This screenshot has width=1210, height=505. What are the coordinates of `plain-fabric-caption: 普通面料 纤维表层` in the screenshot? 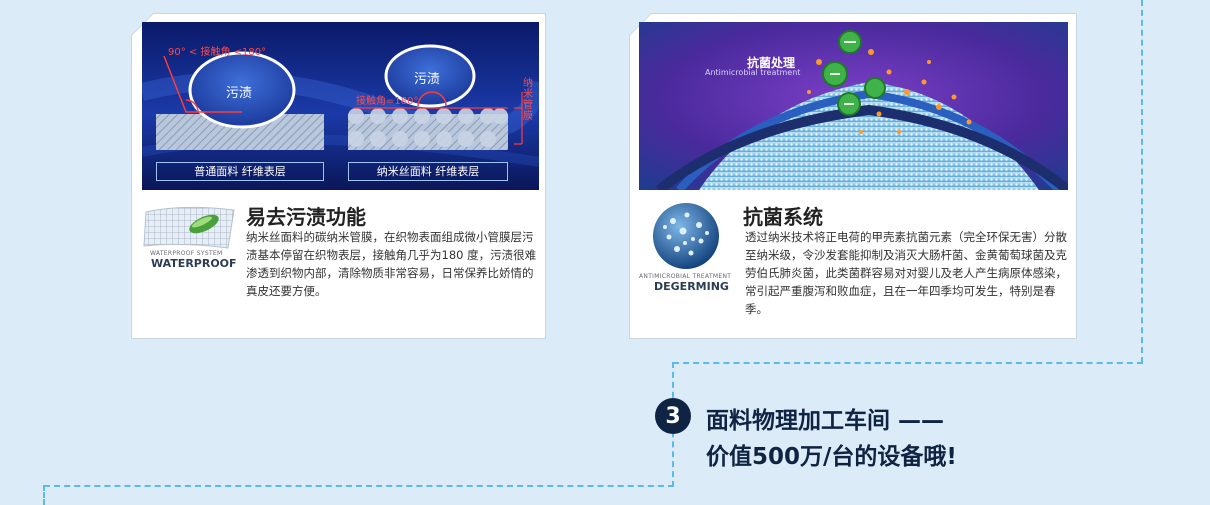 It's located at (240, 171).